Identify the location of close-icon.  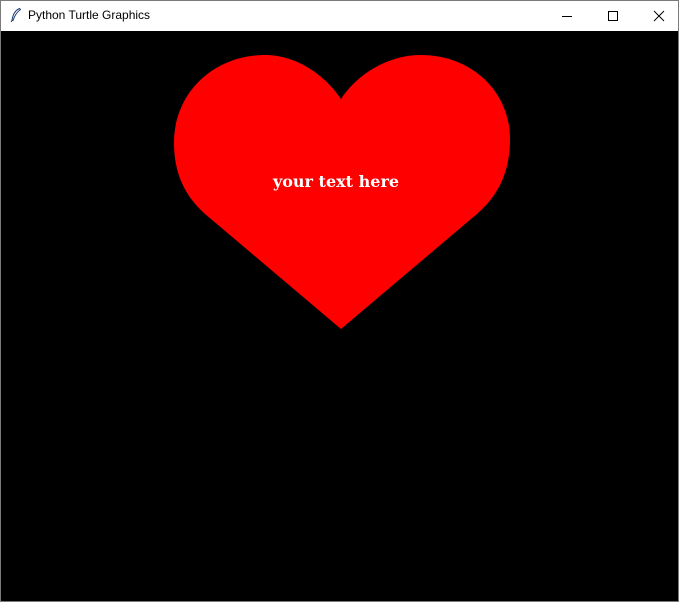
(659, 16).